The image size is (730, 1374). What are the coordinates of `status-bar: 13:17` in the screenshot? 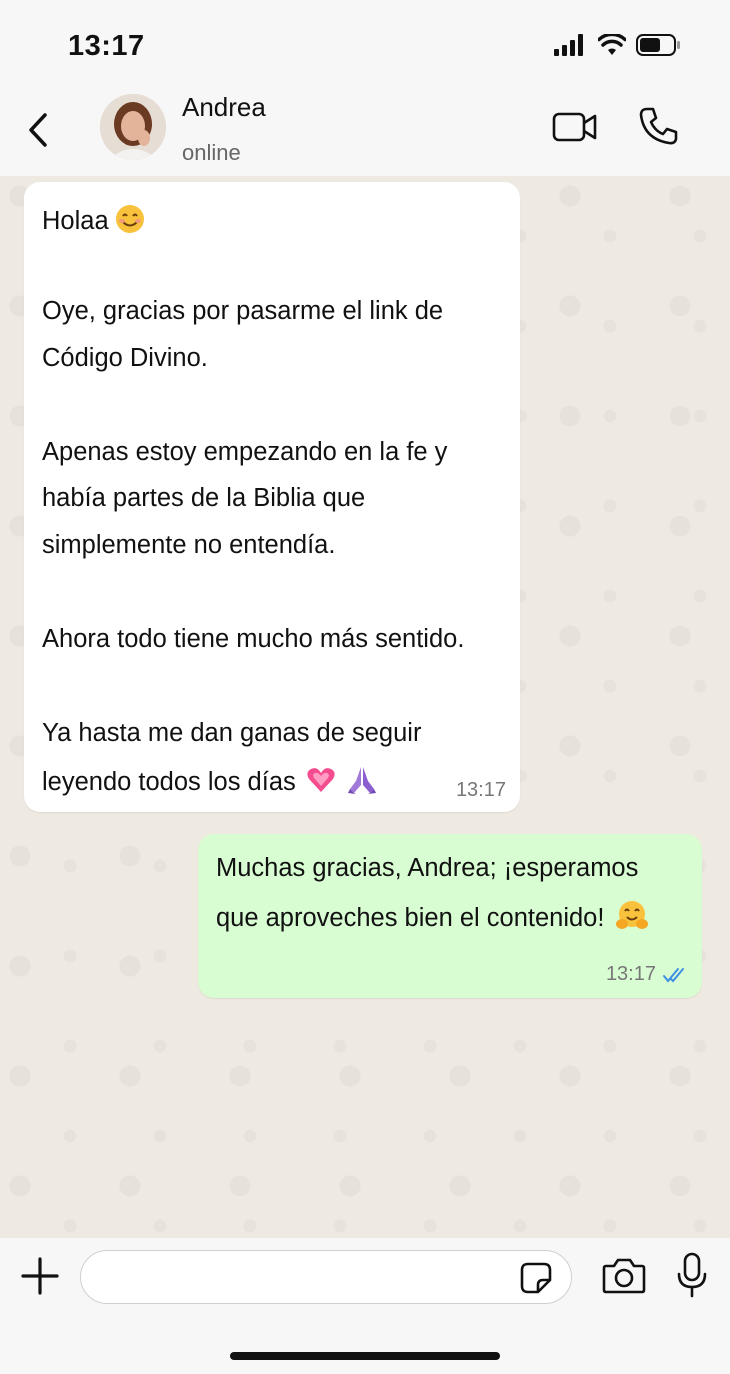 It's located at (365, 45).